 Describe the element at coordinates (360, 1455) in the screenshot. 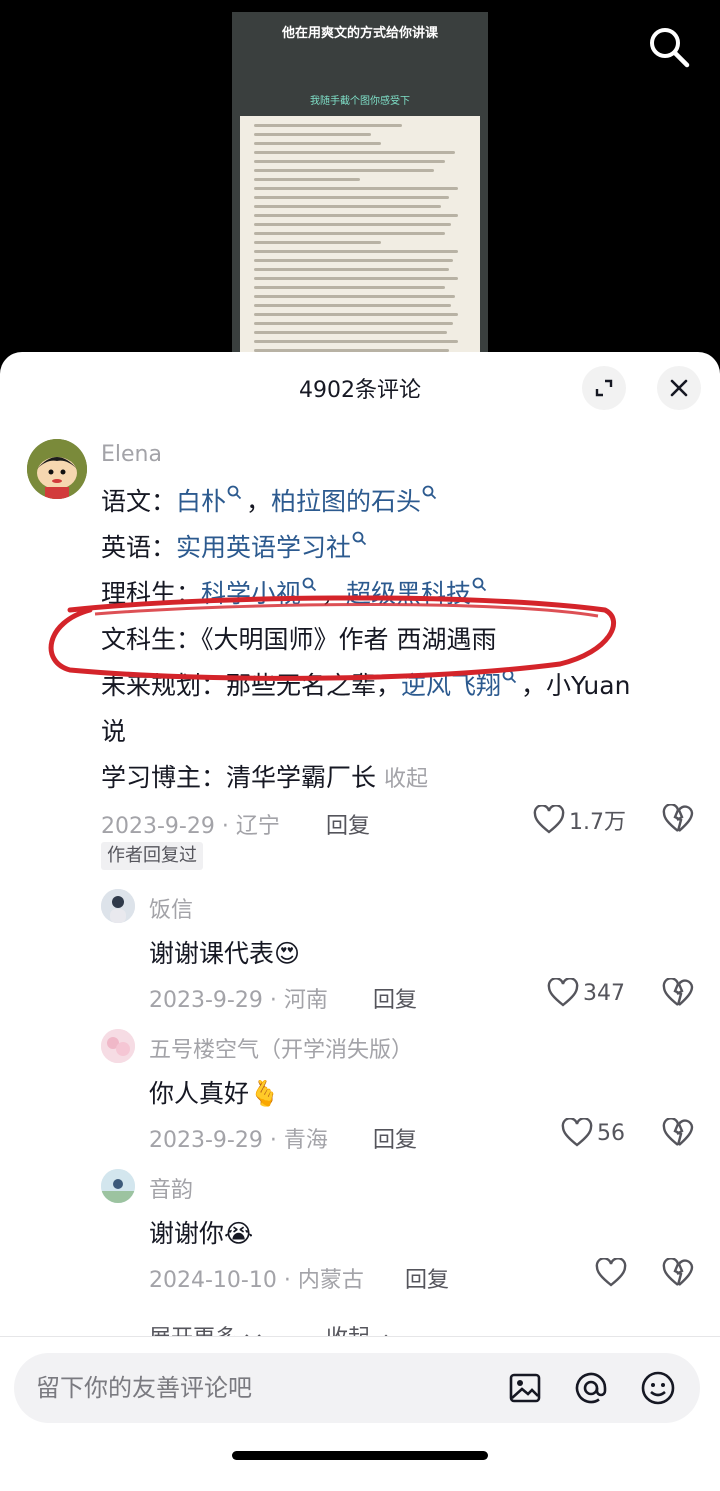

I see `home-indicator` at that location.